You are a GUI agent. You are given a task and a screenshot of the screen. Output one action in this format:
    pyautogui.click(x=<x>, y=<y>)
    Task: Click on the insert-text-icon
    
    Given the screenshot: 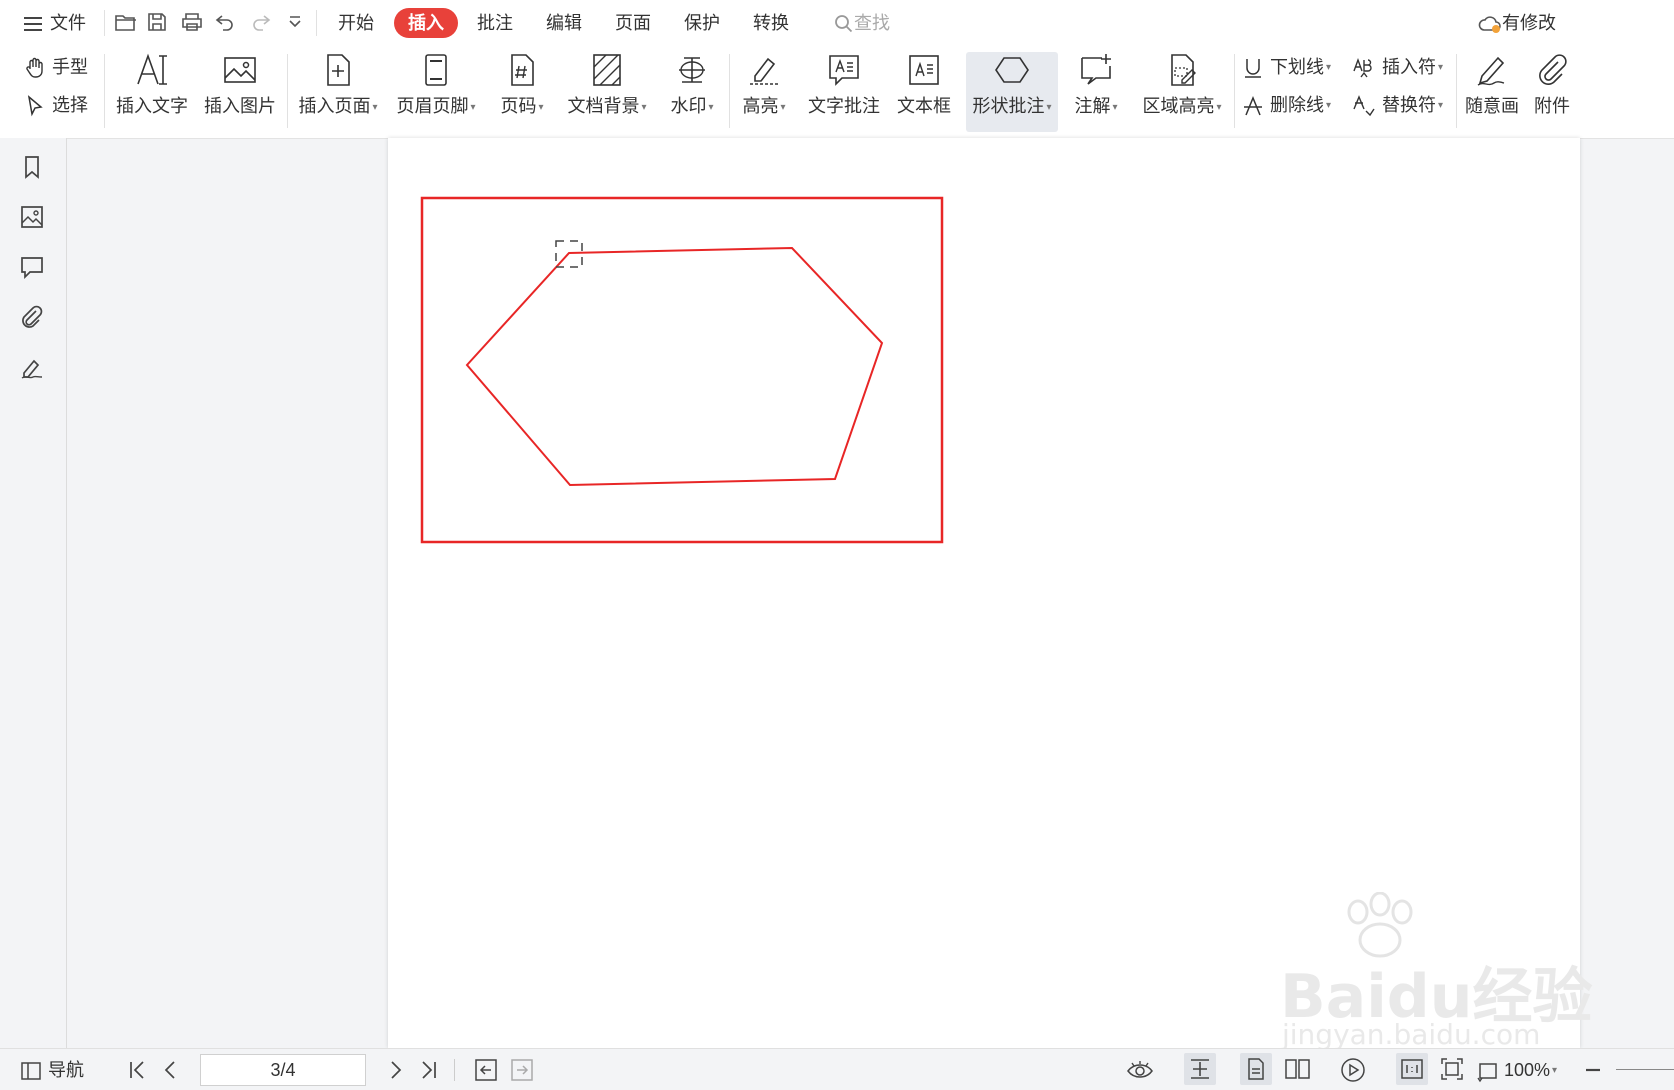 What is the action you would take?
    pyautogui.click(x=152, y=69)
    